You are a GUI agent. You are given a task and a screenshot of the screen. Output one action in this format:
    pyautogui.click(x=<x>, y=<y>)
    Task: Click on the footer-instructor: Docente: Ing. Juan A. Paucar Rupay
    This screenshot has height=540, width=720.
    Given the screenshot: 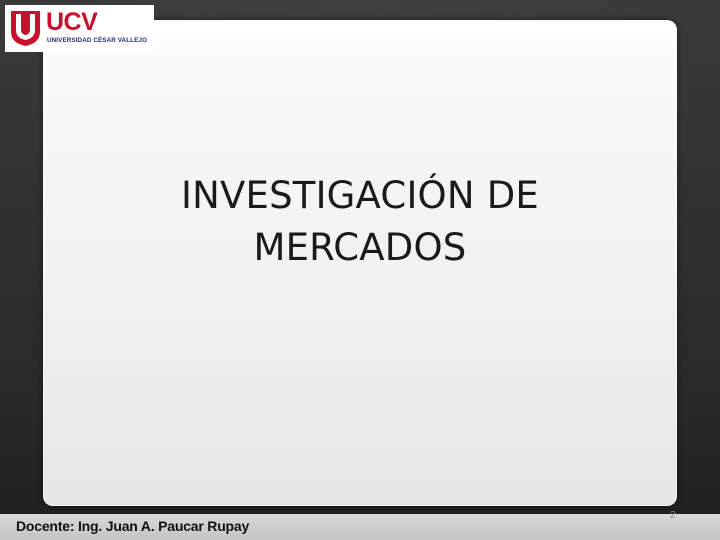 What is the action you would take?
    pyautogui.click(x=133, y=526)
    